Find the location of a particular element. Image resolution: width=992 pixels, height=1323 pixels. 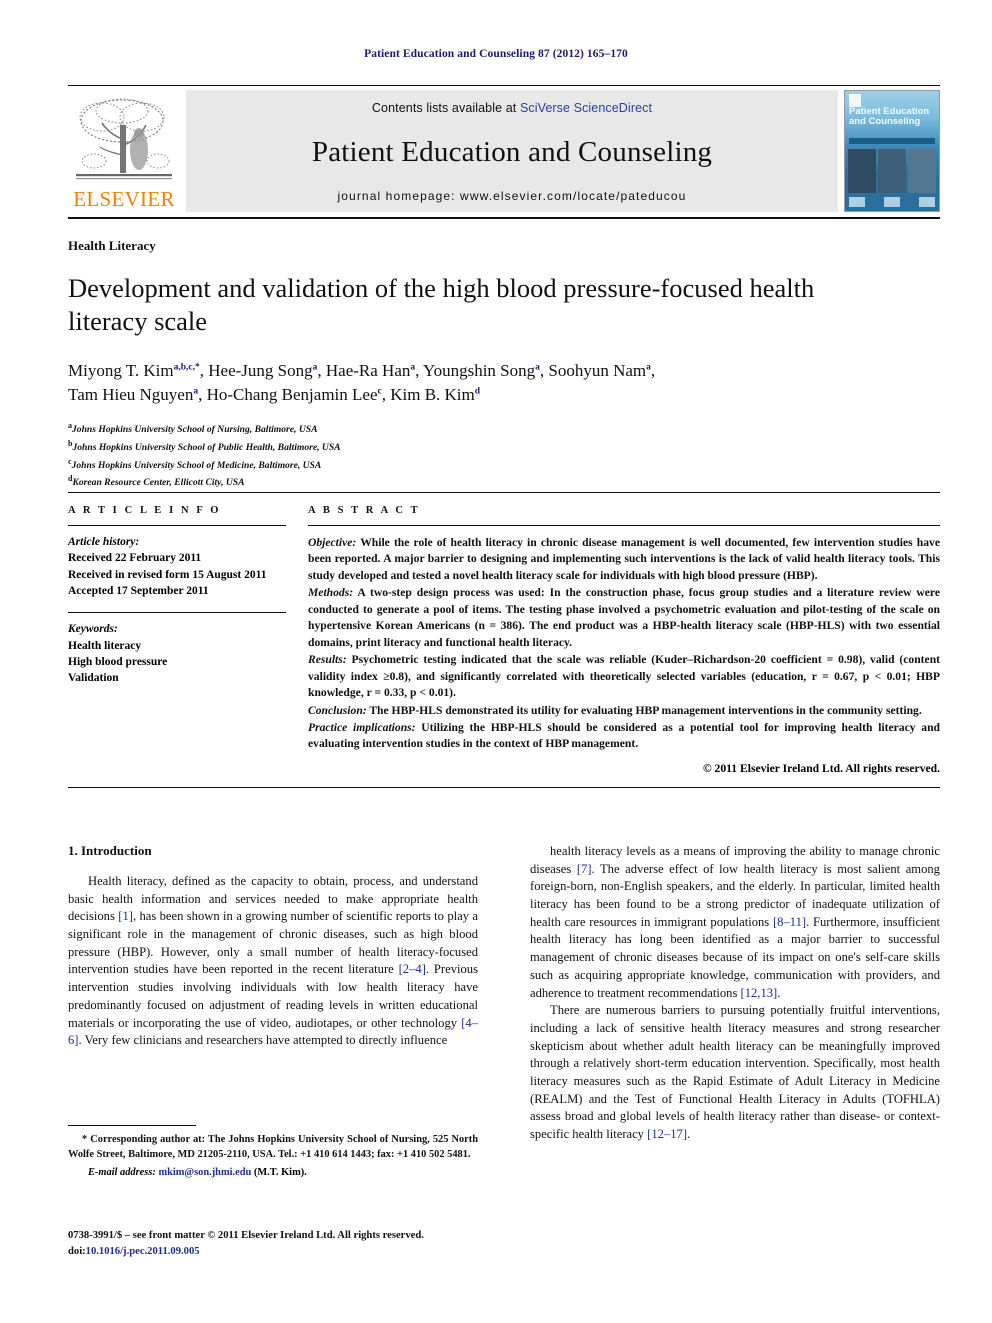

email-label: E-mail address: is located at coordinates (122, 1172).